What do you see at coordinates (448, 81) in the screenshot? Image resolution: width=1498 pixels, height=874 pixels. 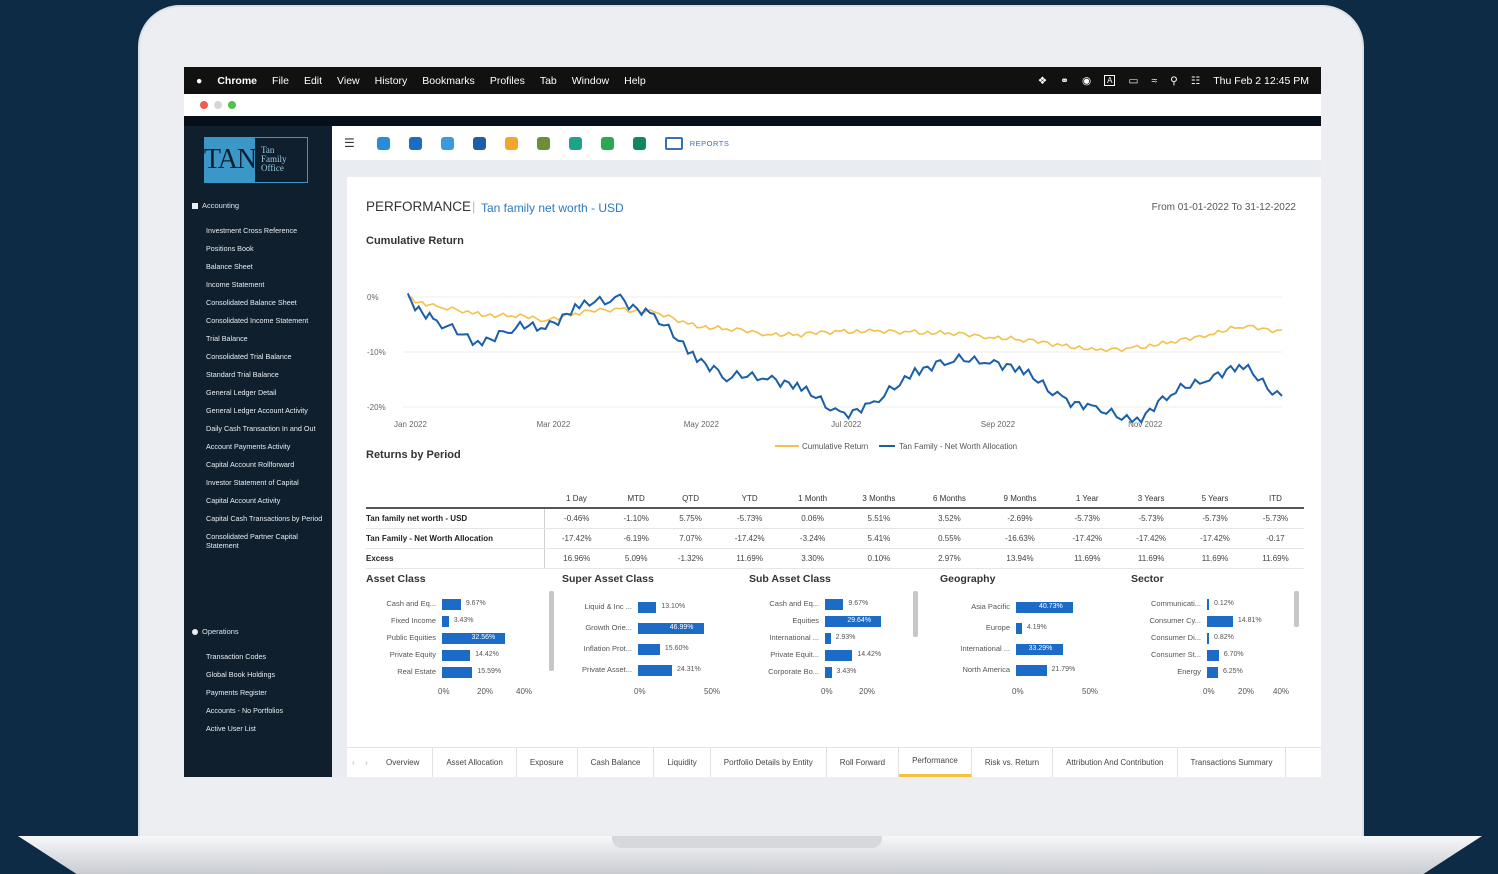 I see `menu-bookmarks: Bookmarks` at bounding box center [448, 81].